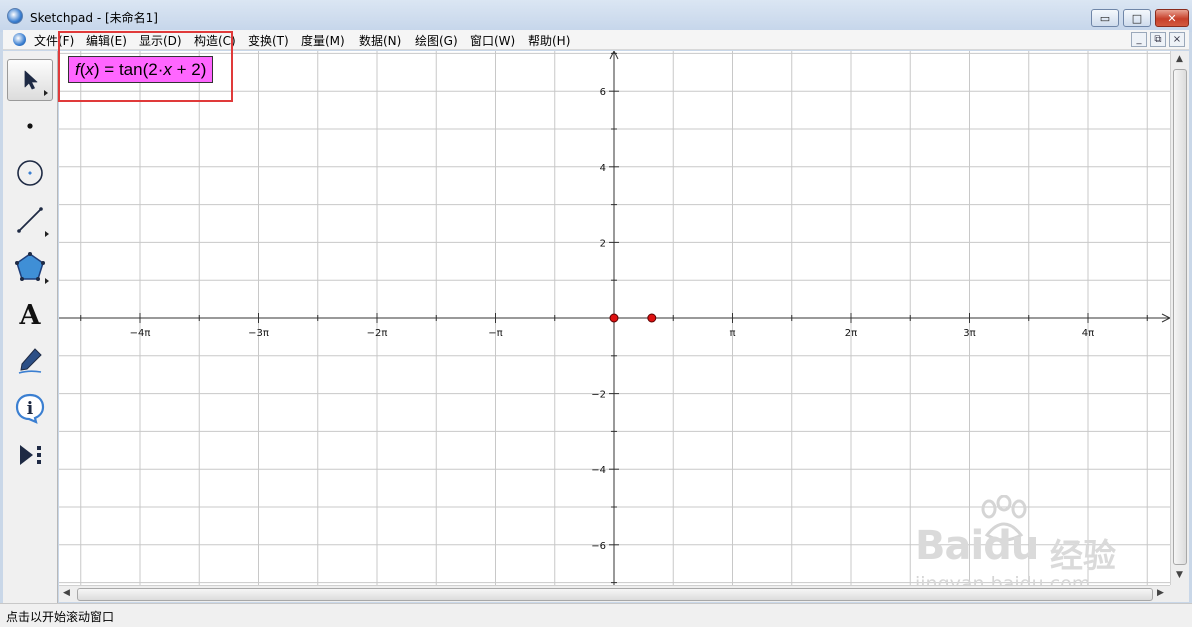 The image size is (1192, 627). I want to click on arrow-select-icon, so click(31, 80).